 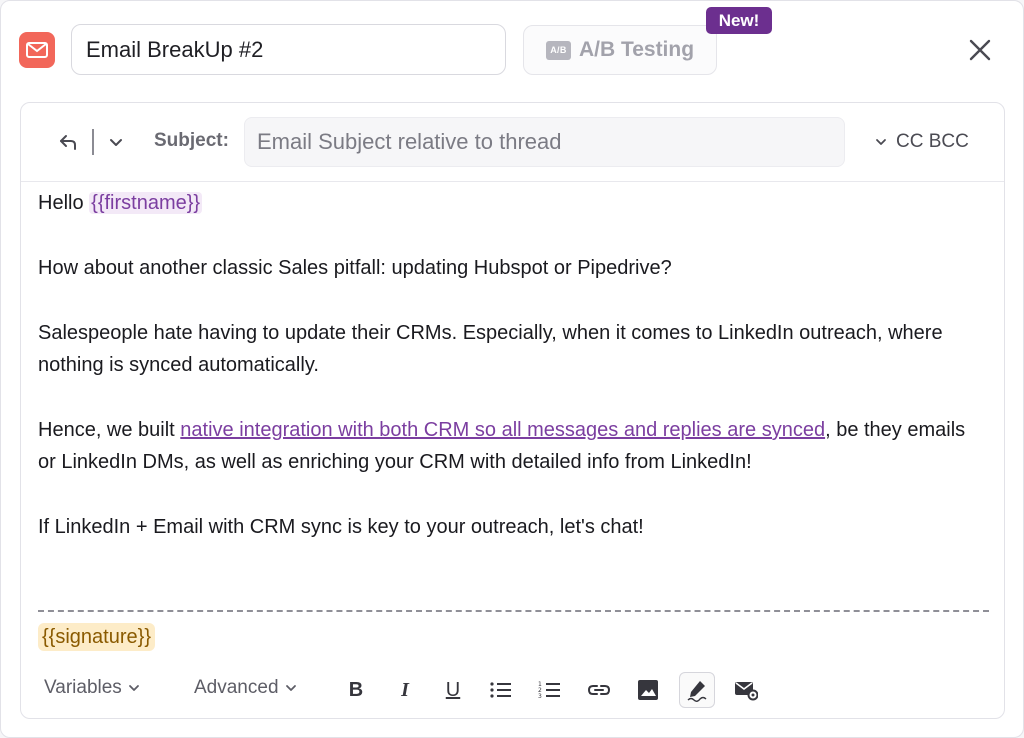 I want to click on formatting-toolbar: Variables Advanced B I U 1 2 3, so click(x=512, y=690).